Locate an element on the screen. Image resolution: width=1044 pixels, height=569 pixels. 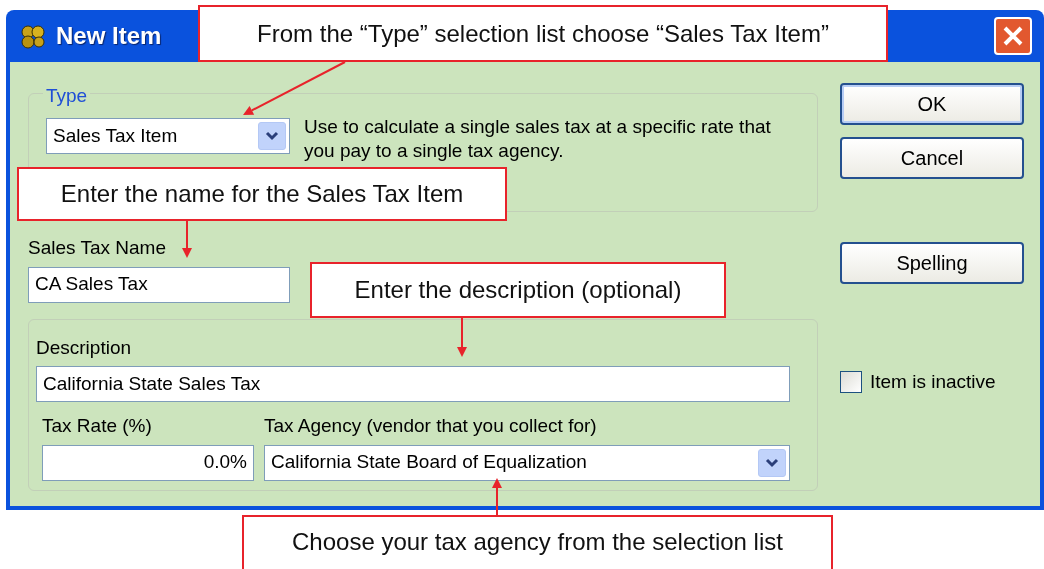
field-label: Description is located at coordinates (84, 347).